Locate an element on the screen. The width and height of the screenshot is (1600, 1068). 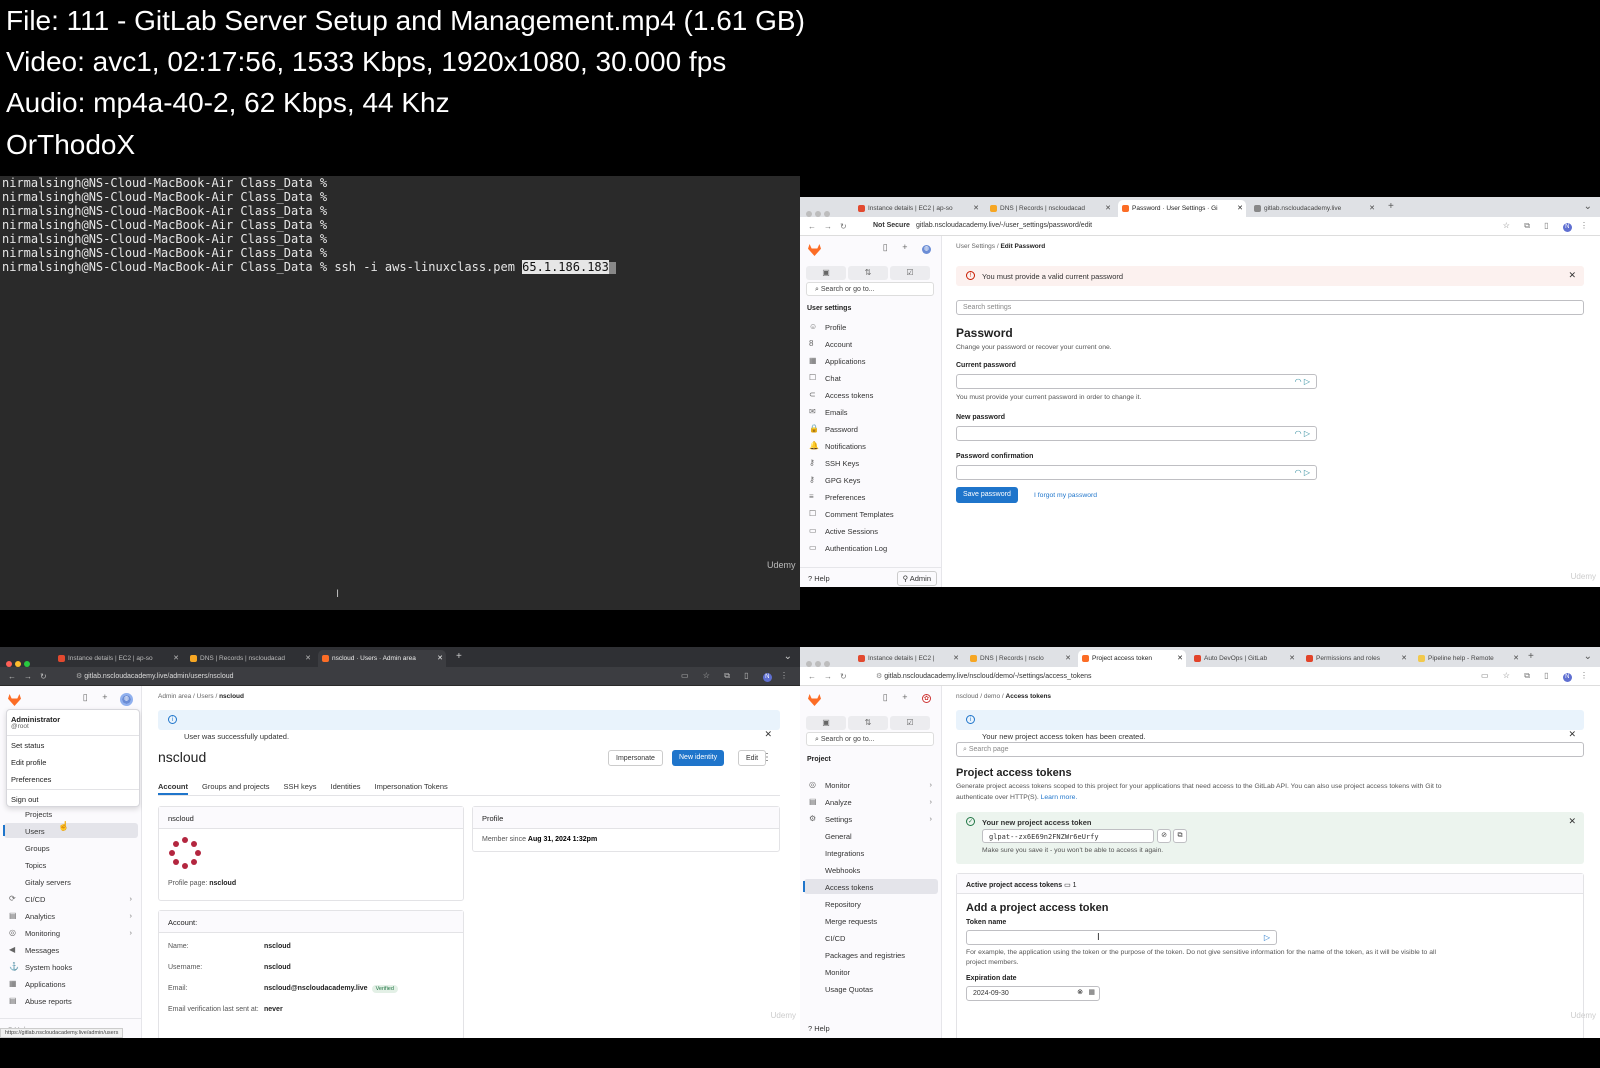
tab-groups-projects: Groups and projects is located at coordinates (236, 785).